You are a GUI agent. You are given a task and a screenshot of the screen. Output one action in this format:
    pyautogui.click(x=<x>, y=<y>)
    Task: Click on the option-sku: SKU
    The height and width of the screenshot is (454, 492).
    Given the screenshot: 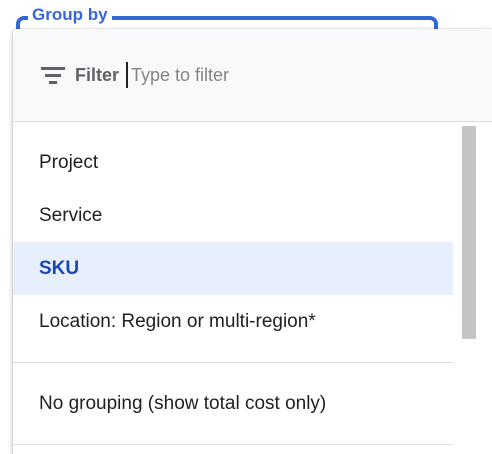 What is the action you would take?
    pyautogui.click(x=233, y=268)
    